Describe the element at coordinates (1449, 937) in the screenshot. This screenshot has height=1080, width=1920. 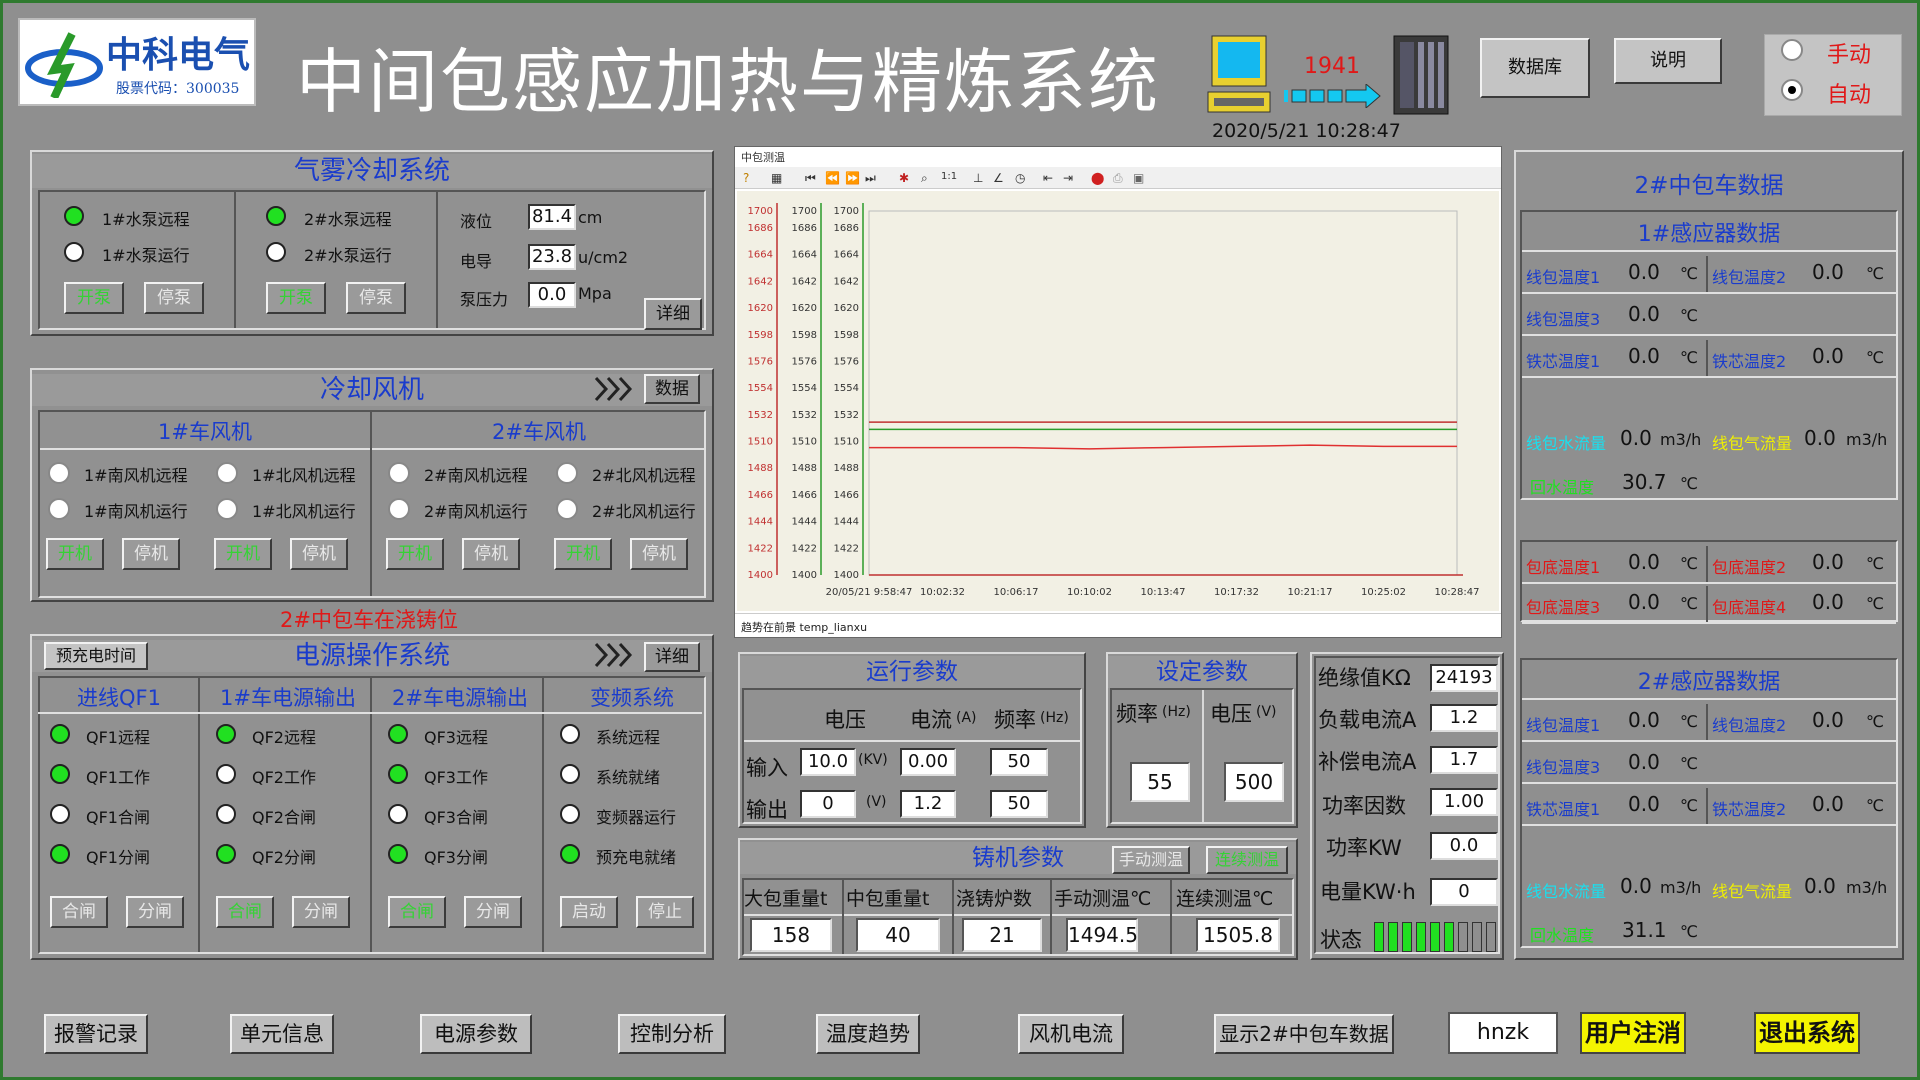
I see `state-bar-segment` at that location.